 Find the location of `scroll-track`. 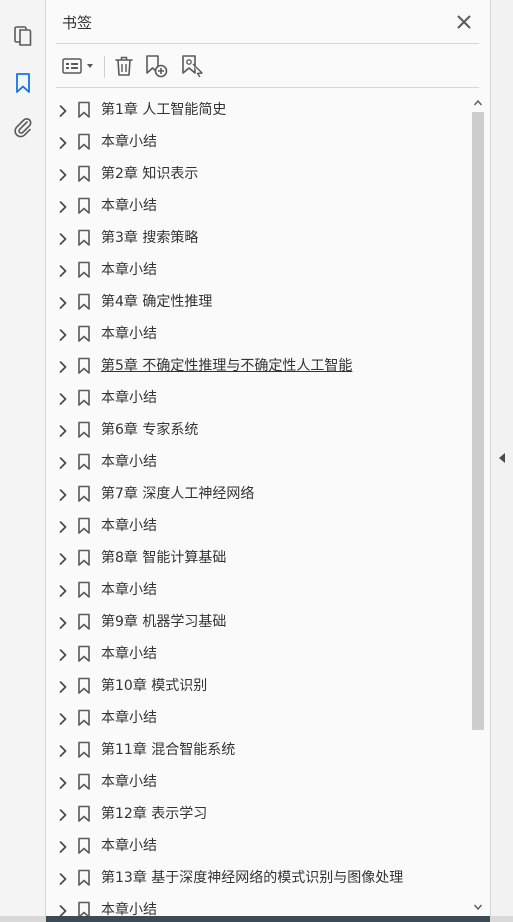

scroll-track is located at coordinates (478, 505).